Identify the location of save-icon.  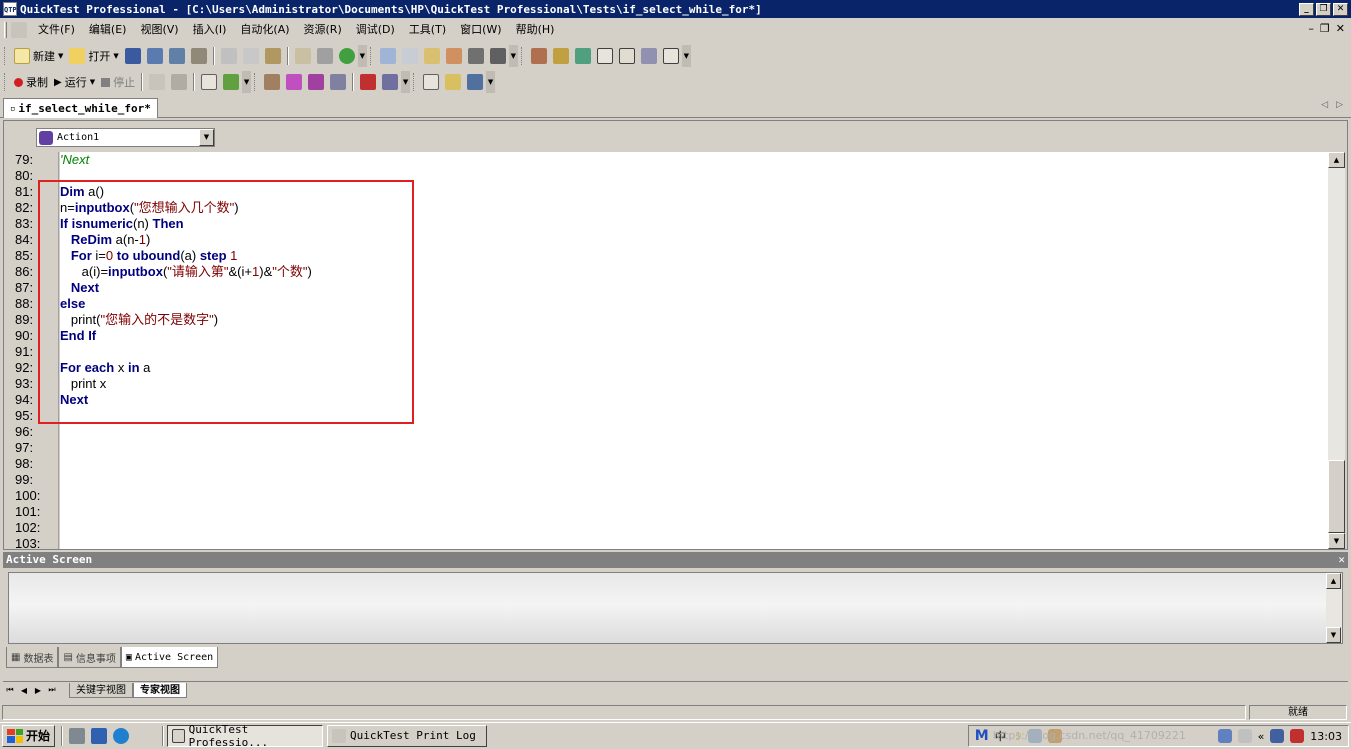
(132, 56).